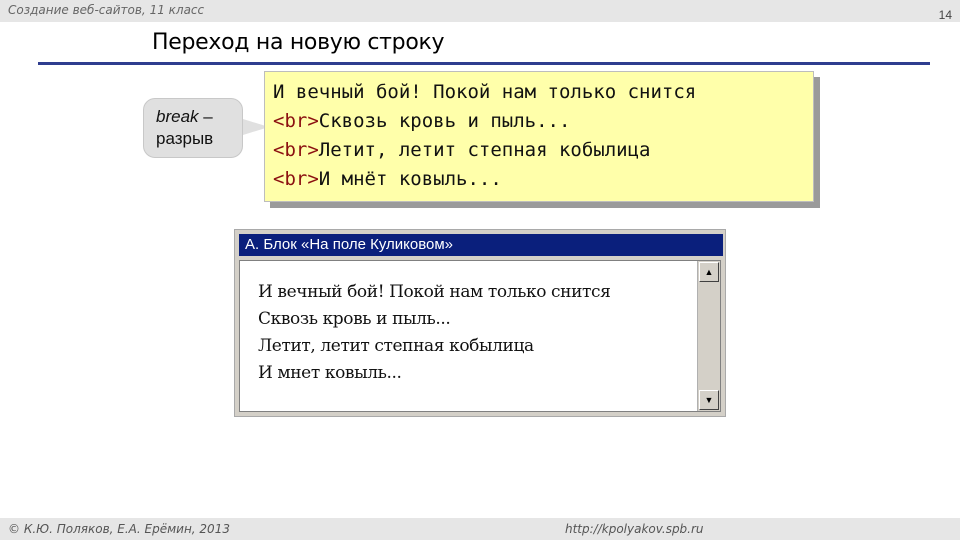 The image size is (960, 540). What do you see at coordinates (484, 150) in the screenshot?
I see `code-line-3: Летит, летит степная кобылица` at bounding box center [484, 150].